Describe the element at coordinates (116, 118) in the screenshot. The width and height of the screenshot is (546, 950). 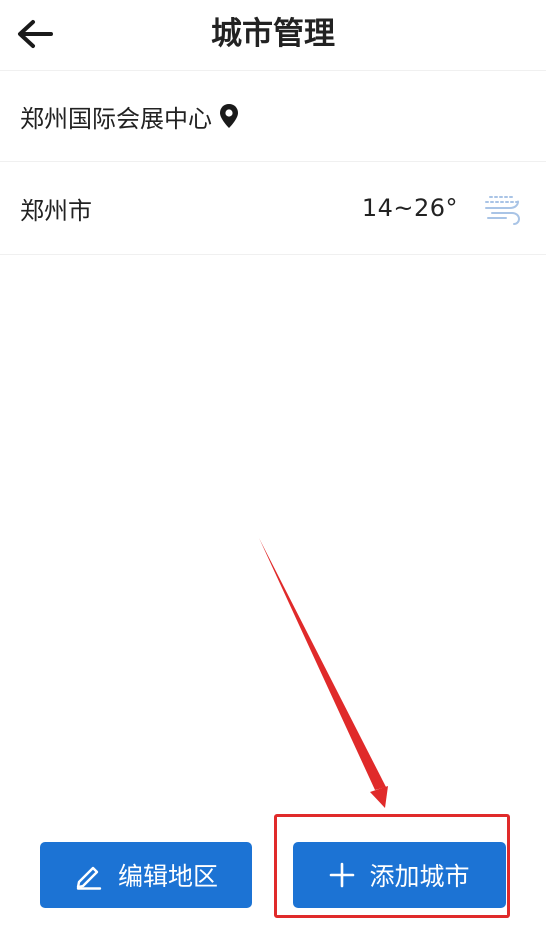
I see `location-label: 郑州国际会展中心` at that location.